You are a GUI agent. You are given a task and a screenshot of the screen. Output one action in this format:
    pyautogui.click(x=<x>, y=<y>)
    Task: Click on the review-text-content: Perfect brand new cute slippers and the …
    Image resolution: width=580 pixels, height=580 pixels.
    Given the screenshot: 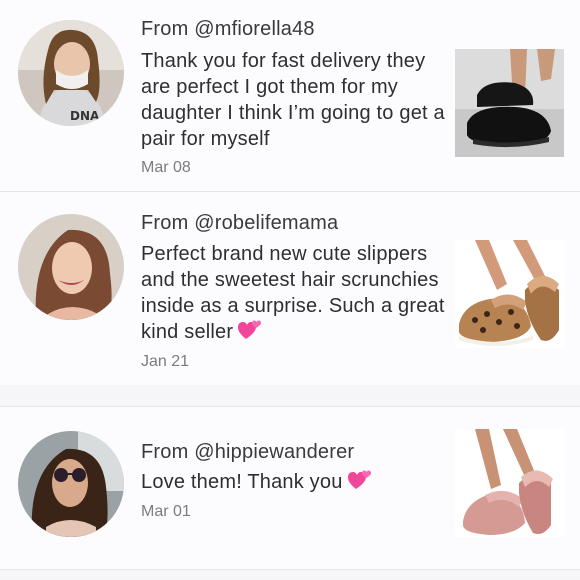 What is the action you would take?
    pyautogui.click(x=293, y=293)
    